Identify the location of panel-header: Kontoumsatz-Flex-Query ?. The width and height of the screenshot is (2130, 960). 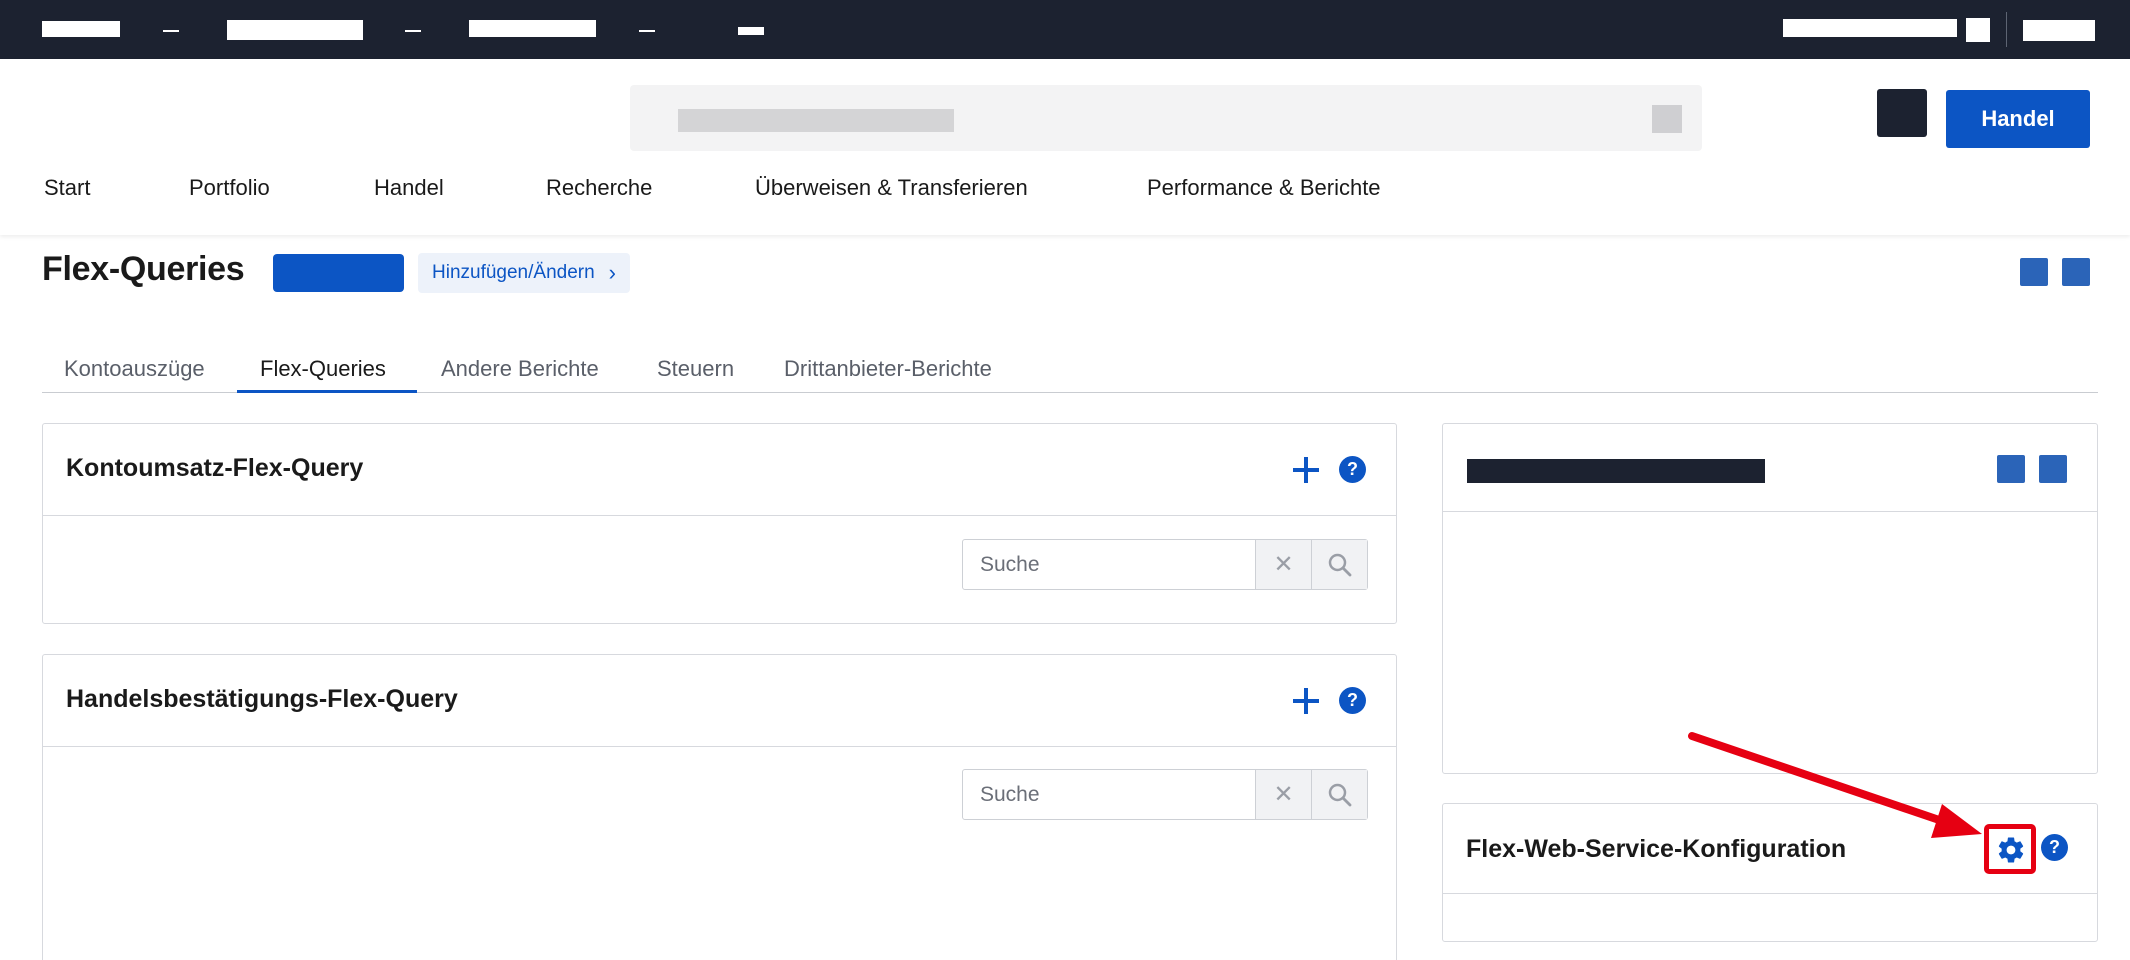
(719, 470).